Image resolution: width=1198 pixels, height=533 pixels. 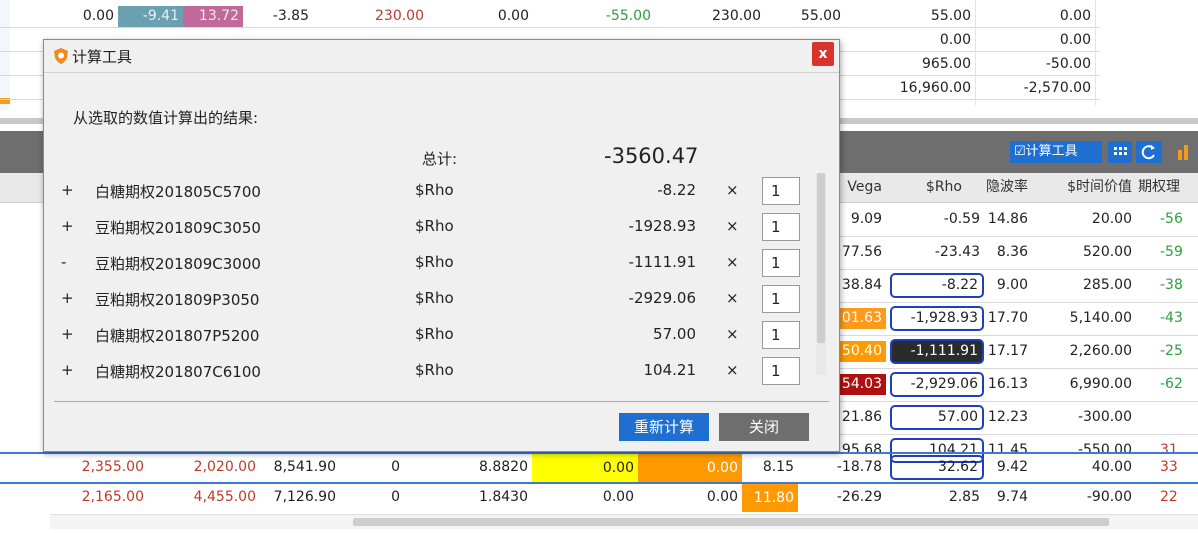 What do you see at coordinates (112, 497) in the screenshot?
I see `cell: 2,165.00` at bounding box center [112, 497].